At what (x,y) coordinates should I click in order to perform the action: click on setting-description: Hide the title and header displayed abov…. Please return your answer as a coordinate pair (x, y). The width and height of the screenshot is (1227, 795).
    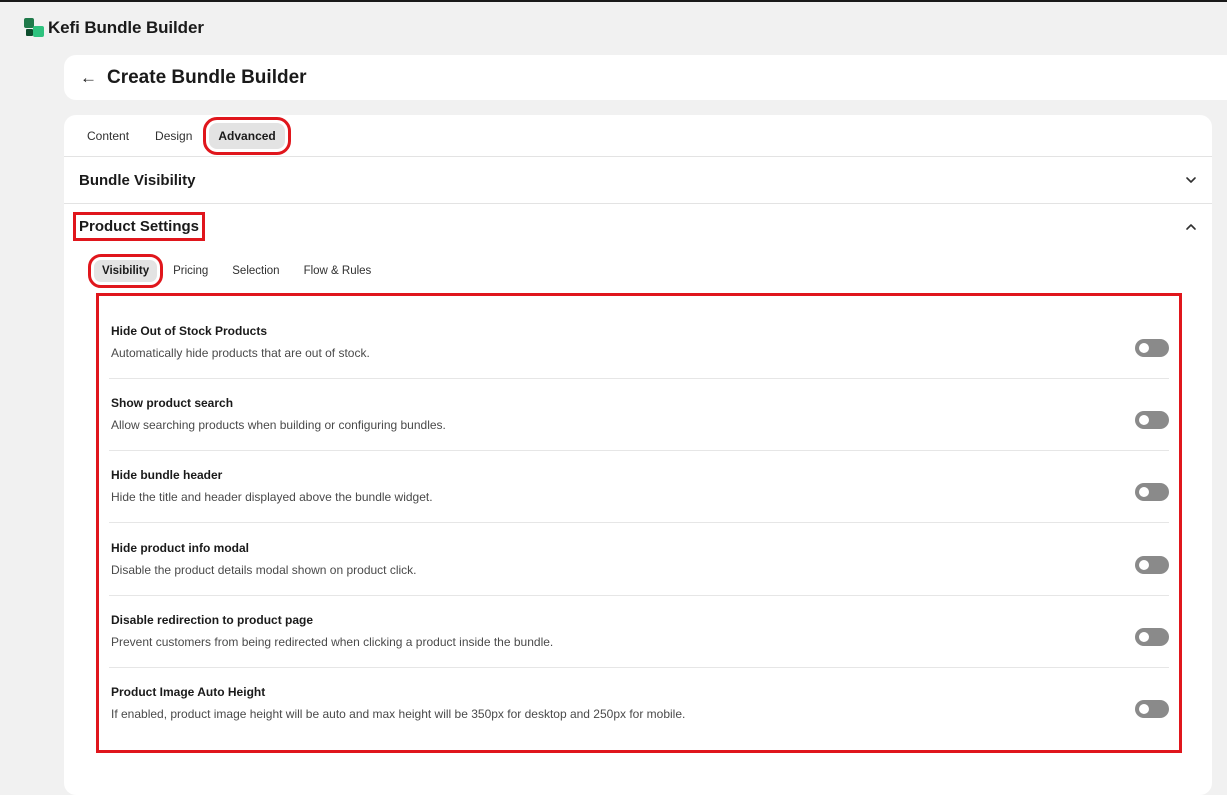
    Looking at the image, I should click on (272, 497).